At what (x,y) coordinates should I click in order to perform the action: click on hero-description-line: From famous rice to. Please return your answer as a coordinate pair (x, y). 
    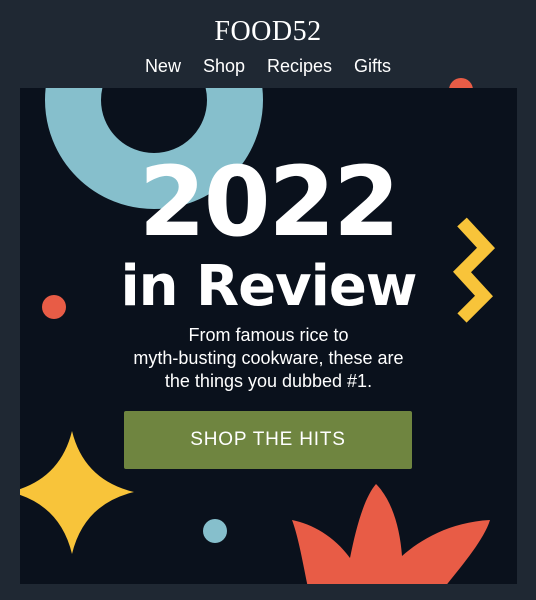
    Looking at the image, I should click on (268, 335).